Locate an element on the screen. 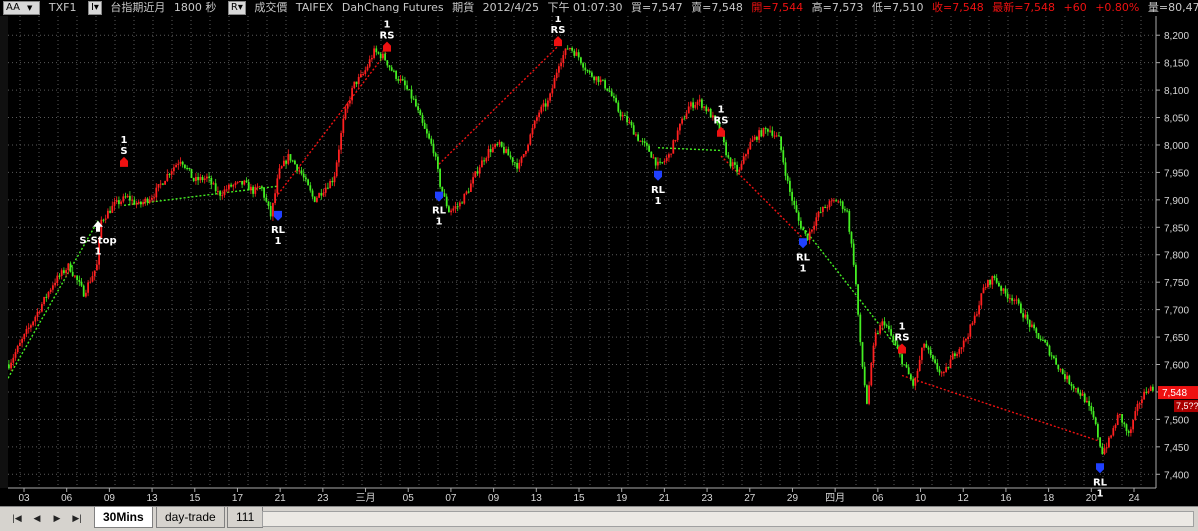  x-tick-label: 09 is located at coordinates (494, 498).